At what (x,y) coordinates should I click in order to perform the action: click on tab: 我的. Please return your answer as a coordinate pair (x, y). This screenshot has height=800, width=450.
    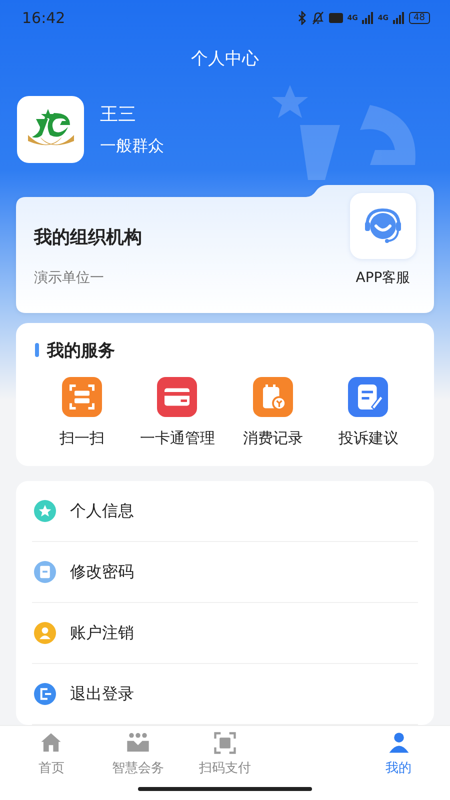
    Looking at the image, I should click on (398, 753).